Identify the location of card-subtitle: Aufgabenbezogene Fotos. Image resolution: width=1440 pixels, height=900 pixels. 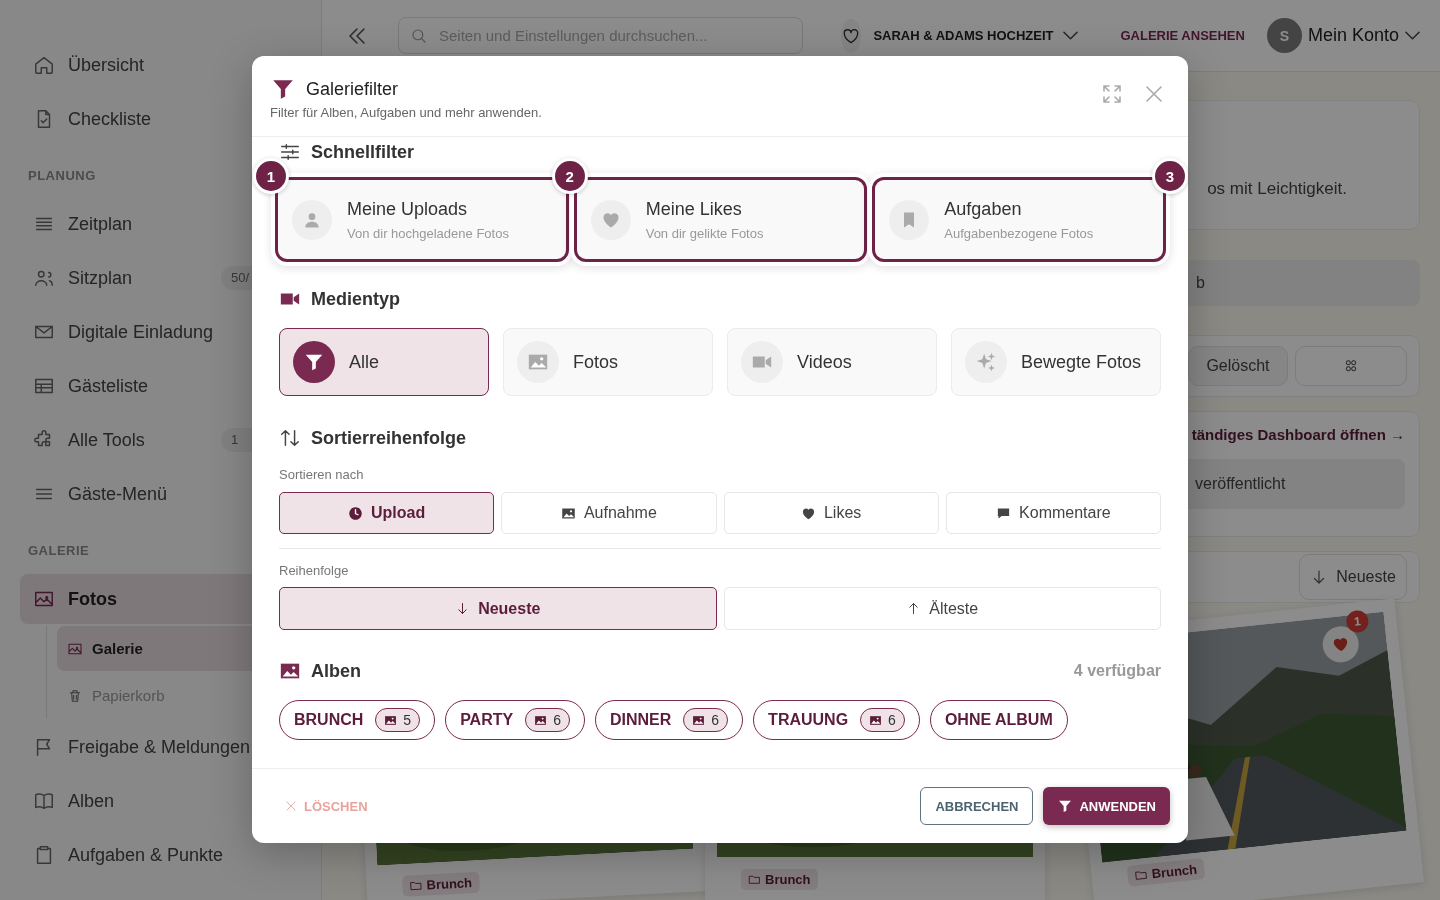
(1019, 233).